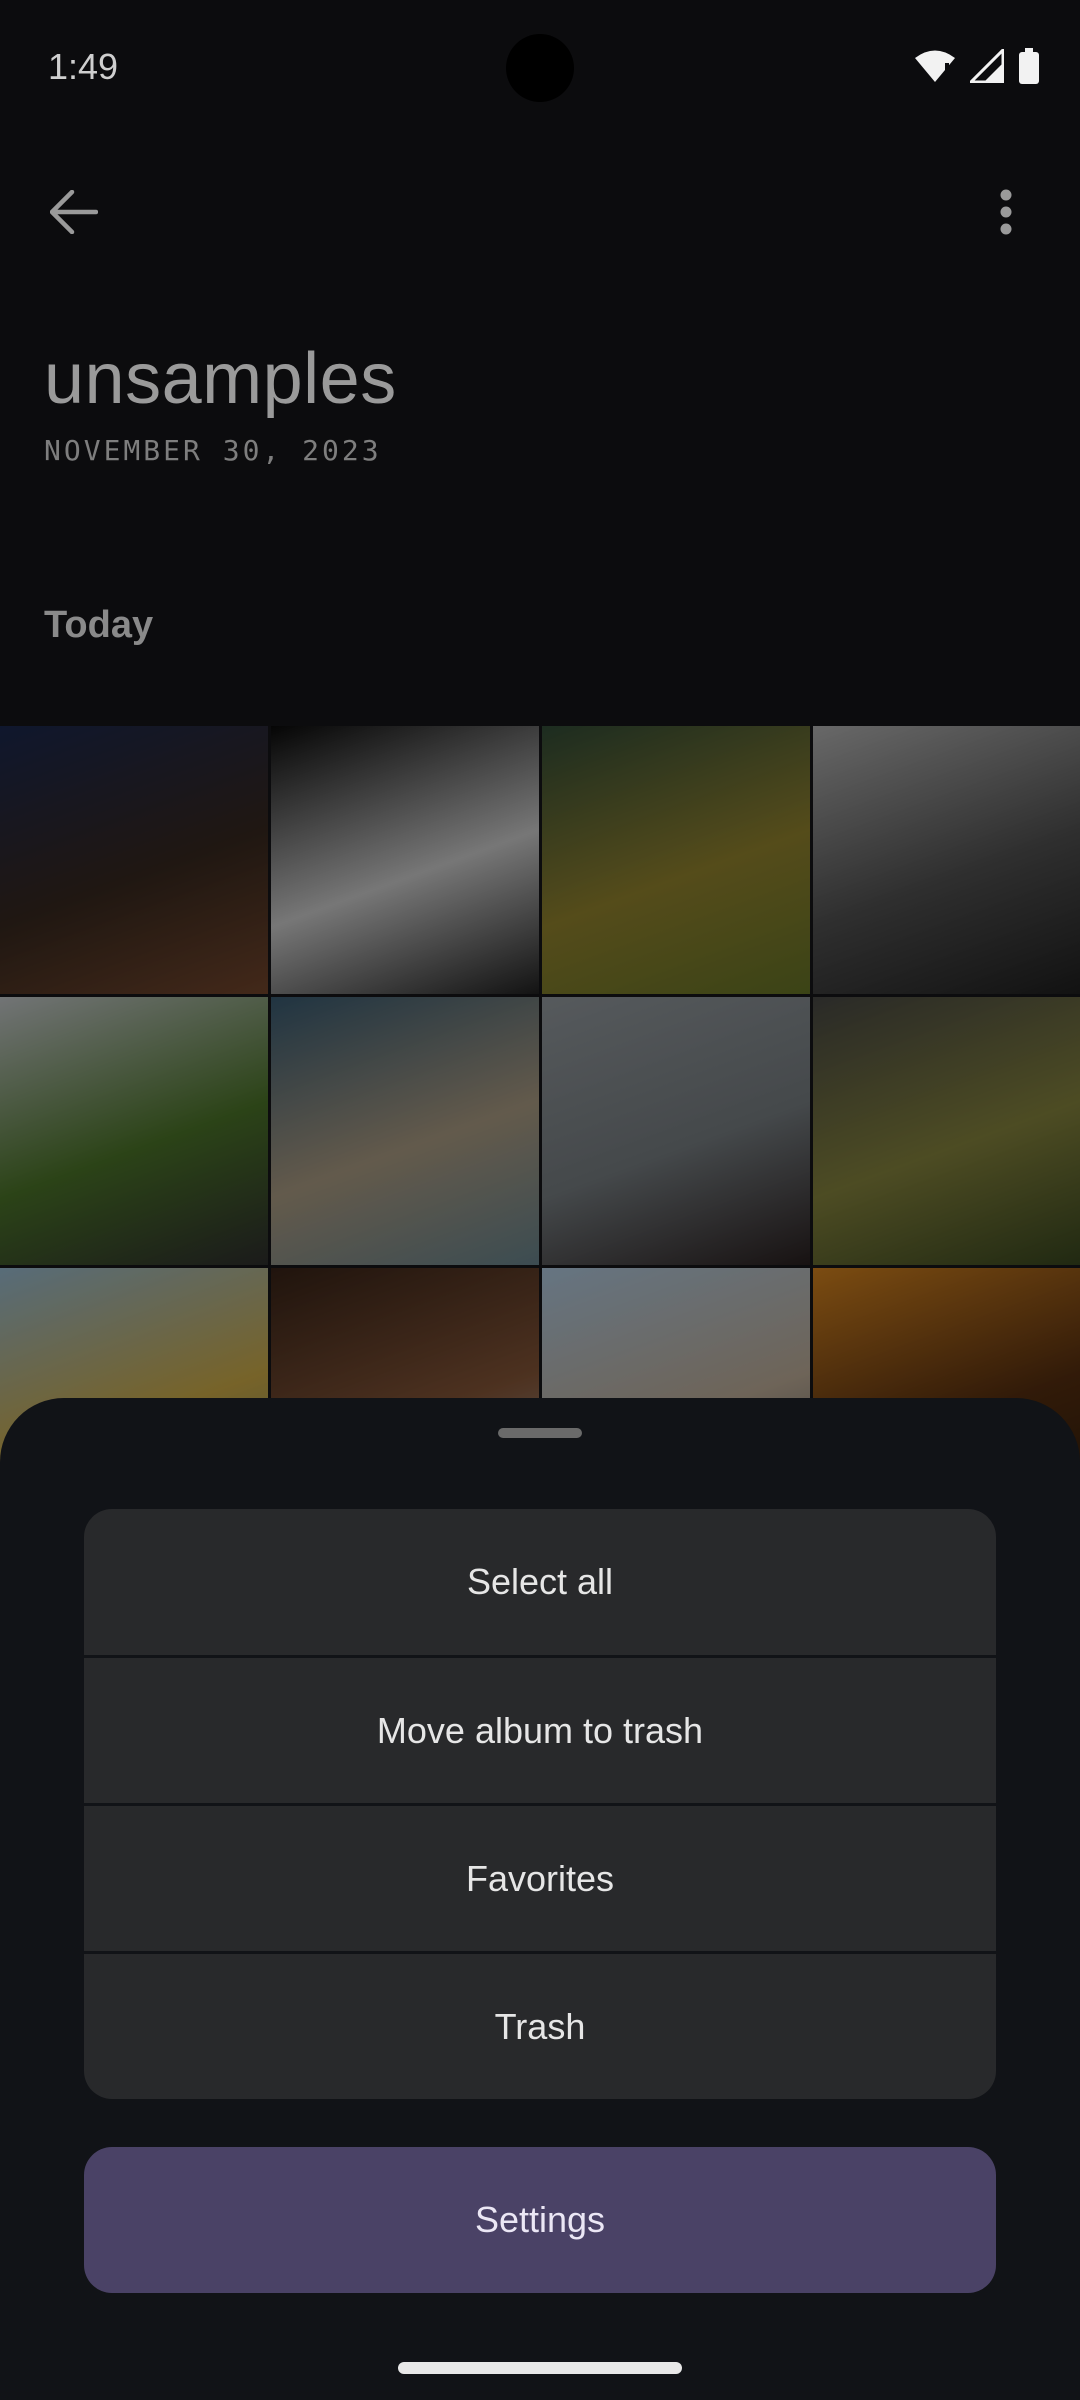  What do you see at coordinates (935, 66) in the screenshot?
I see `wifi-icon` at bounding box center [935, 66].